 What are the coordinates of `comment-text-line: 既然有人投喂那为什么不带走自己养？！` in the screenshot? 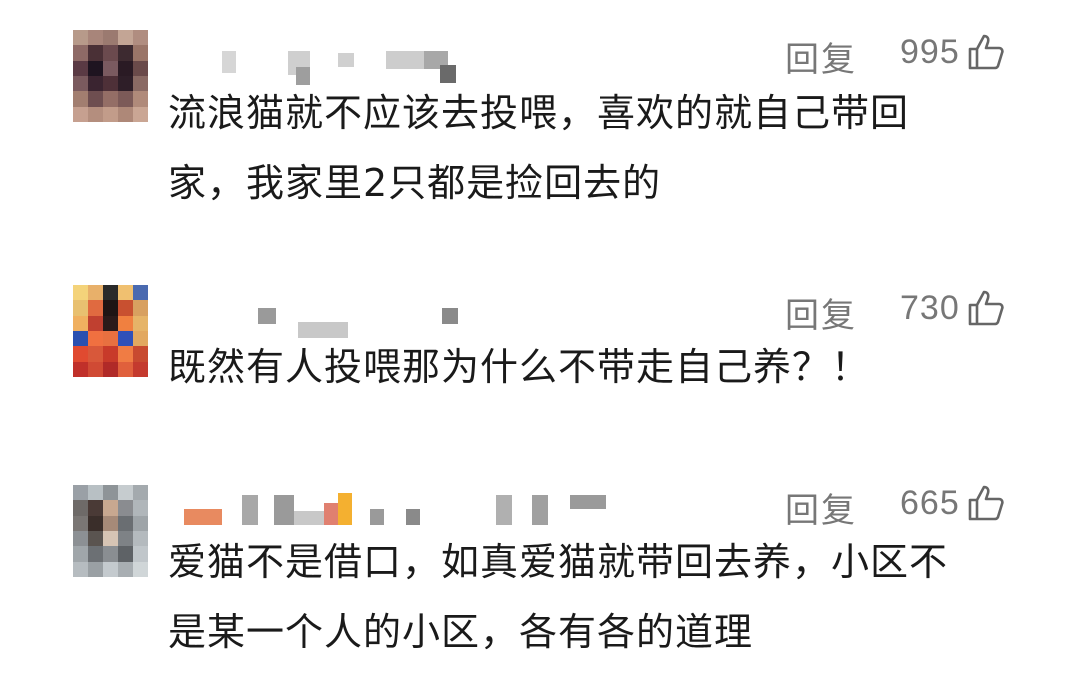 It's located at (519, 367).